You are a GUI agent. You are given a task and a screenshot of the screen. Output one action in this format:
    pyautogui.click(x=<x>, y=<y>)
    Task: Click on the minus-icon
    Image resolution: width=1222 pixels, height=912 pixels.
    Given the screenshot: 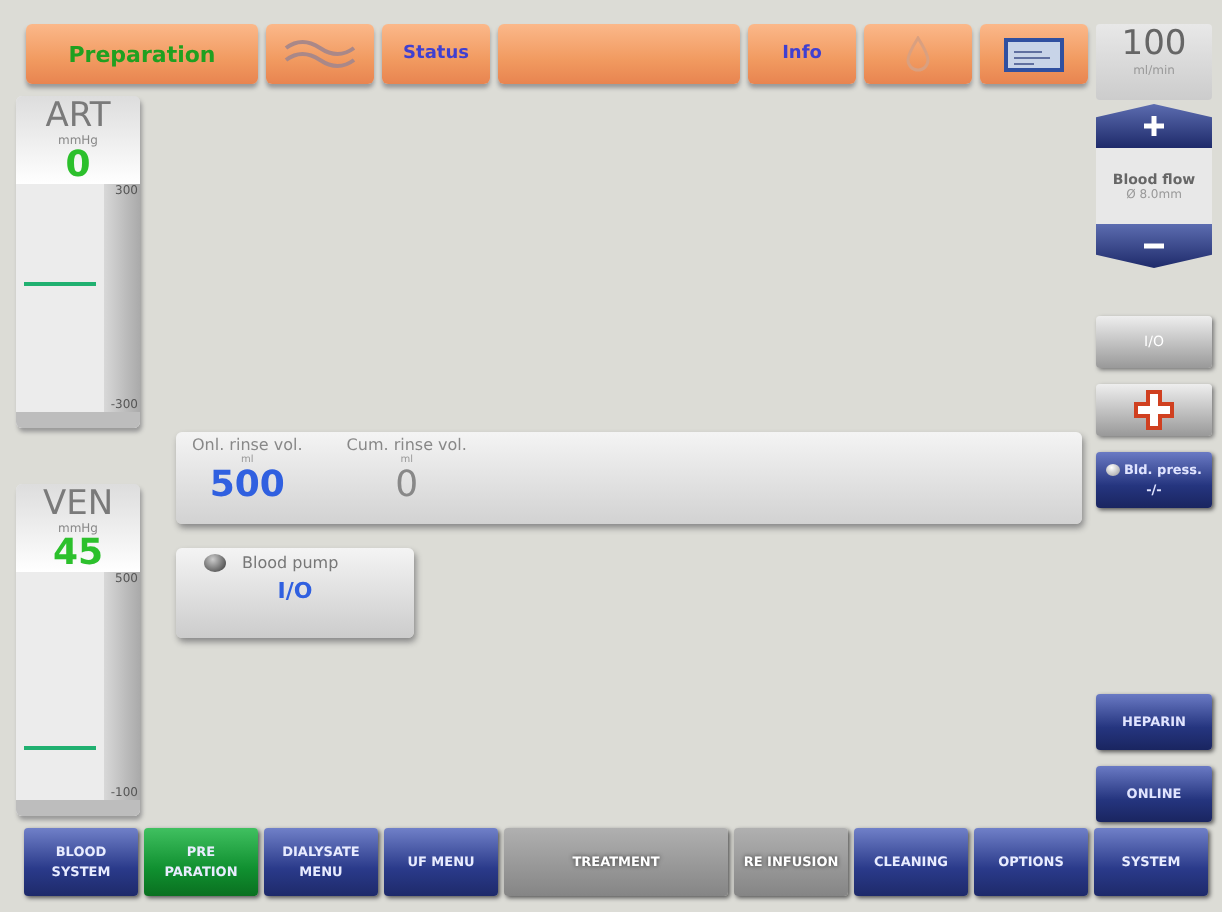 What is the action you would take?
    pyautogui.click(x=1154, y=246)
    